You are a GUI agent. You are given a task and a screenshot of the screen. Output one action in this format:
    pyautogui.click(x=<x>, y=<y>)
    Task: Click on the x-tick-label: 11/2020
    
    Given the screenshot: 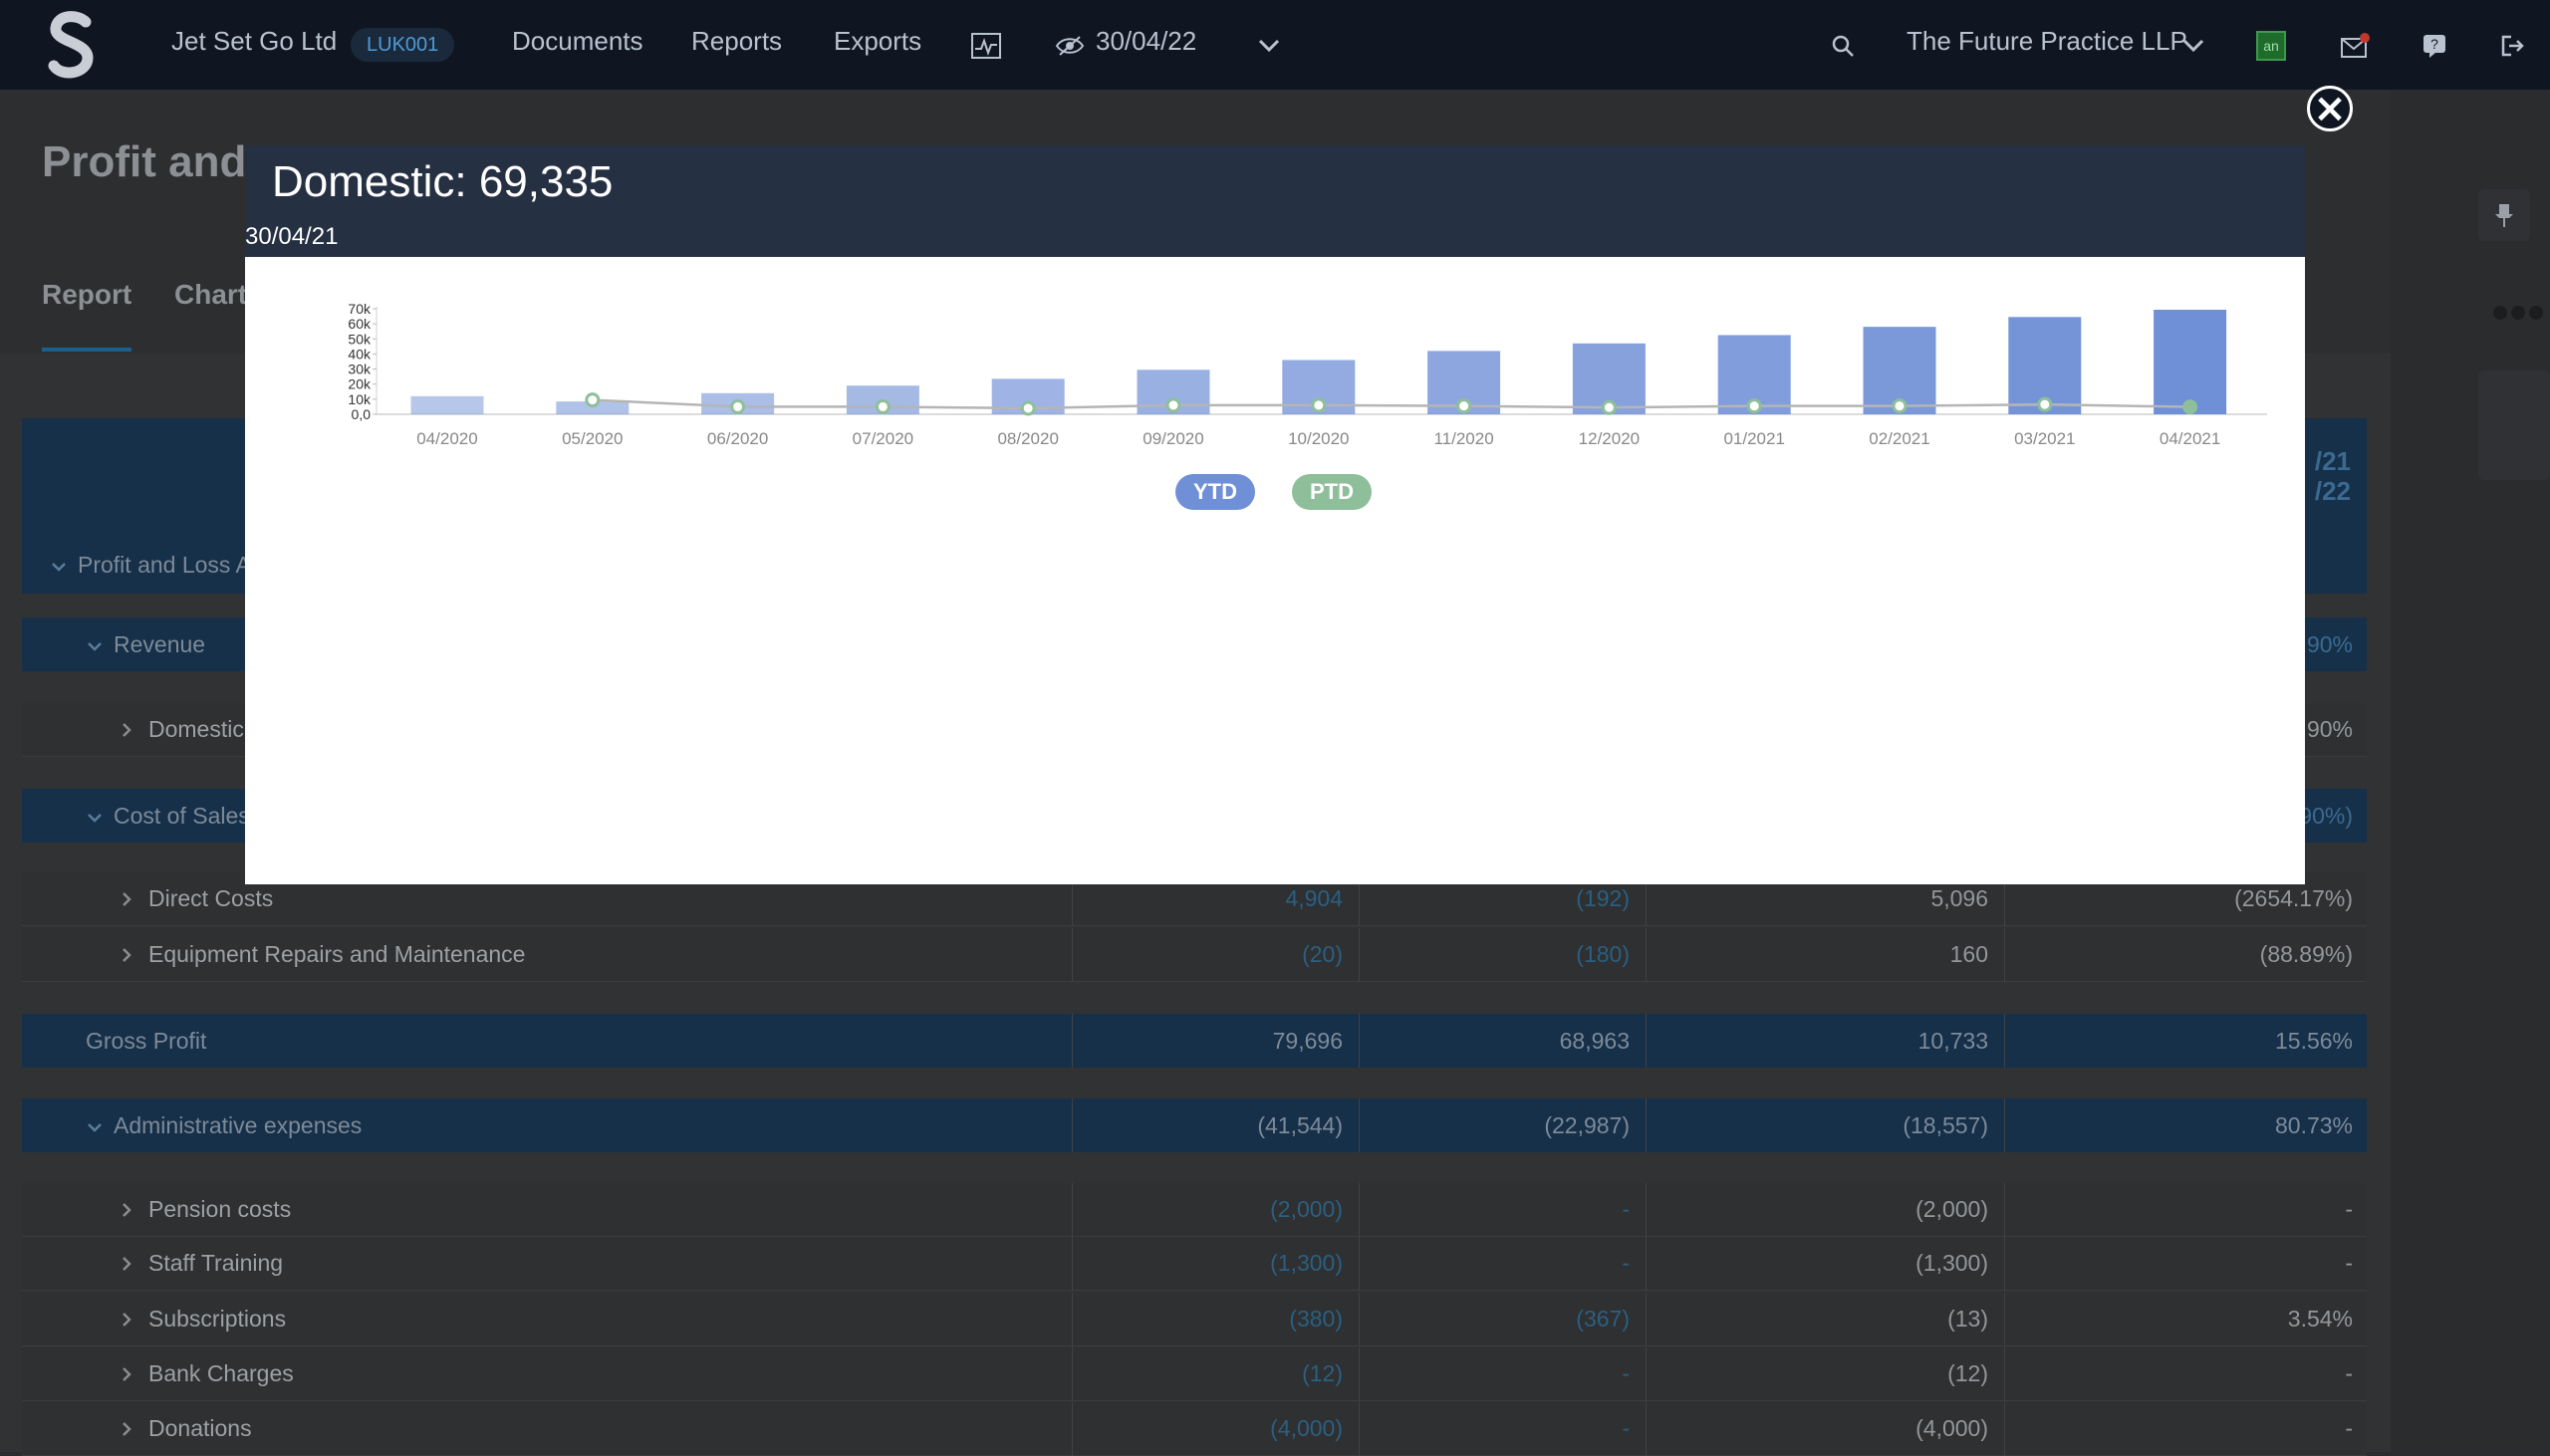 What is the action you would take?
    pyautogui.click(x=1463, y=438)
    